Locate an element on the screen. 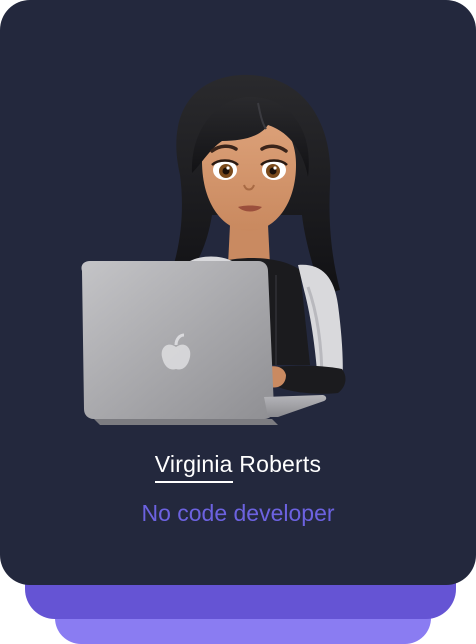  user-first-name: Virginia is located at coordinates (193, 467).